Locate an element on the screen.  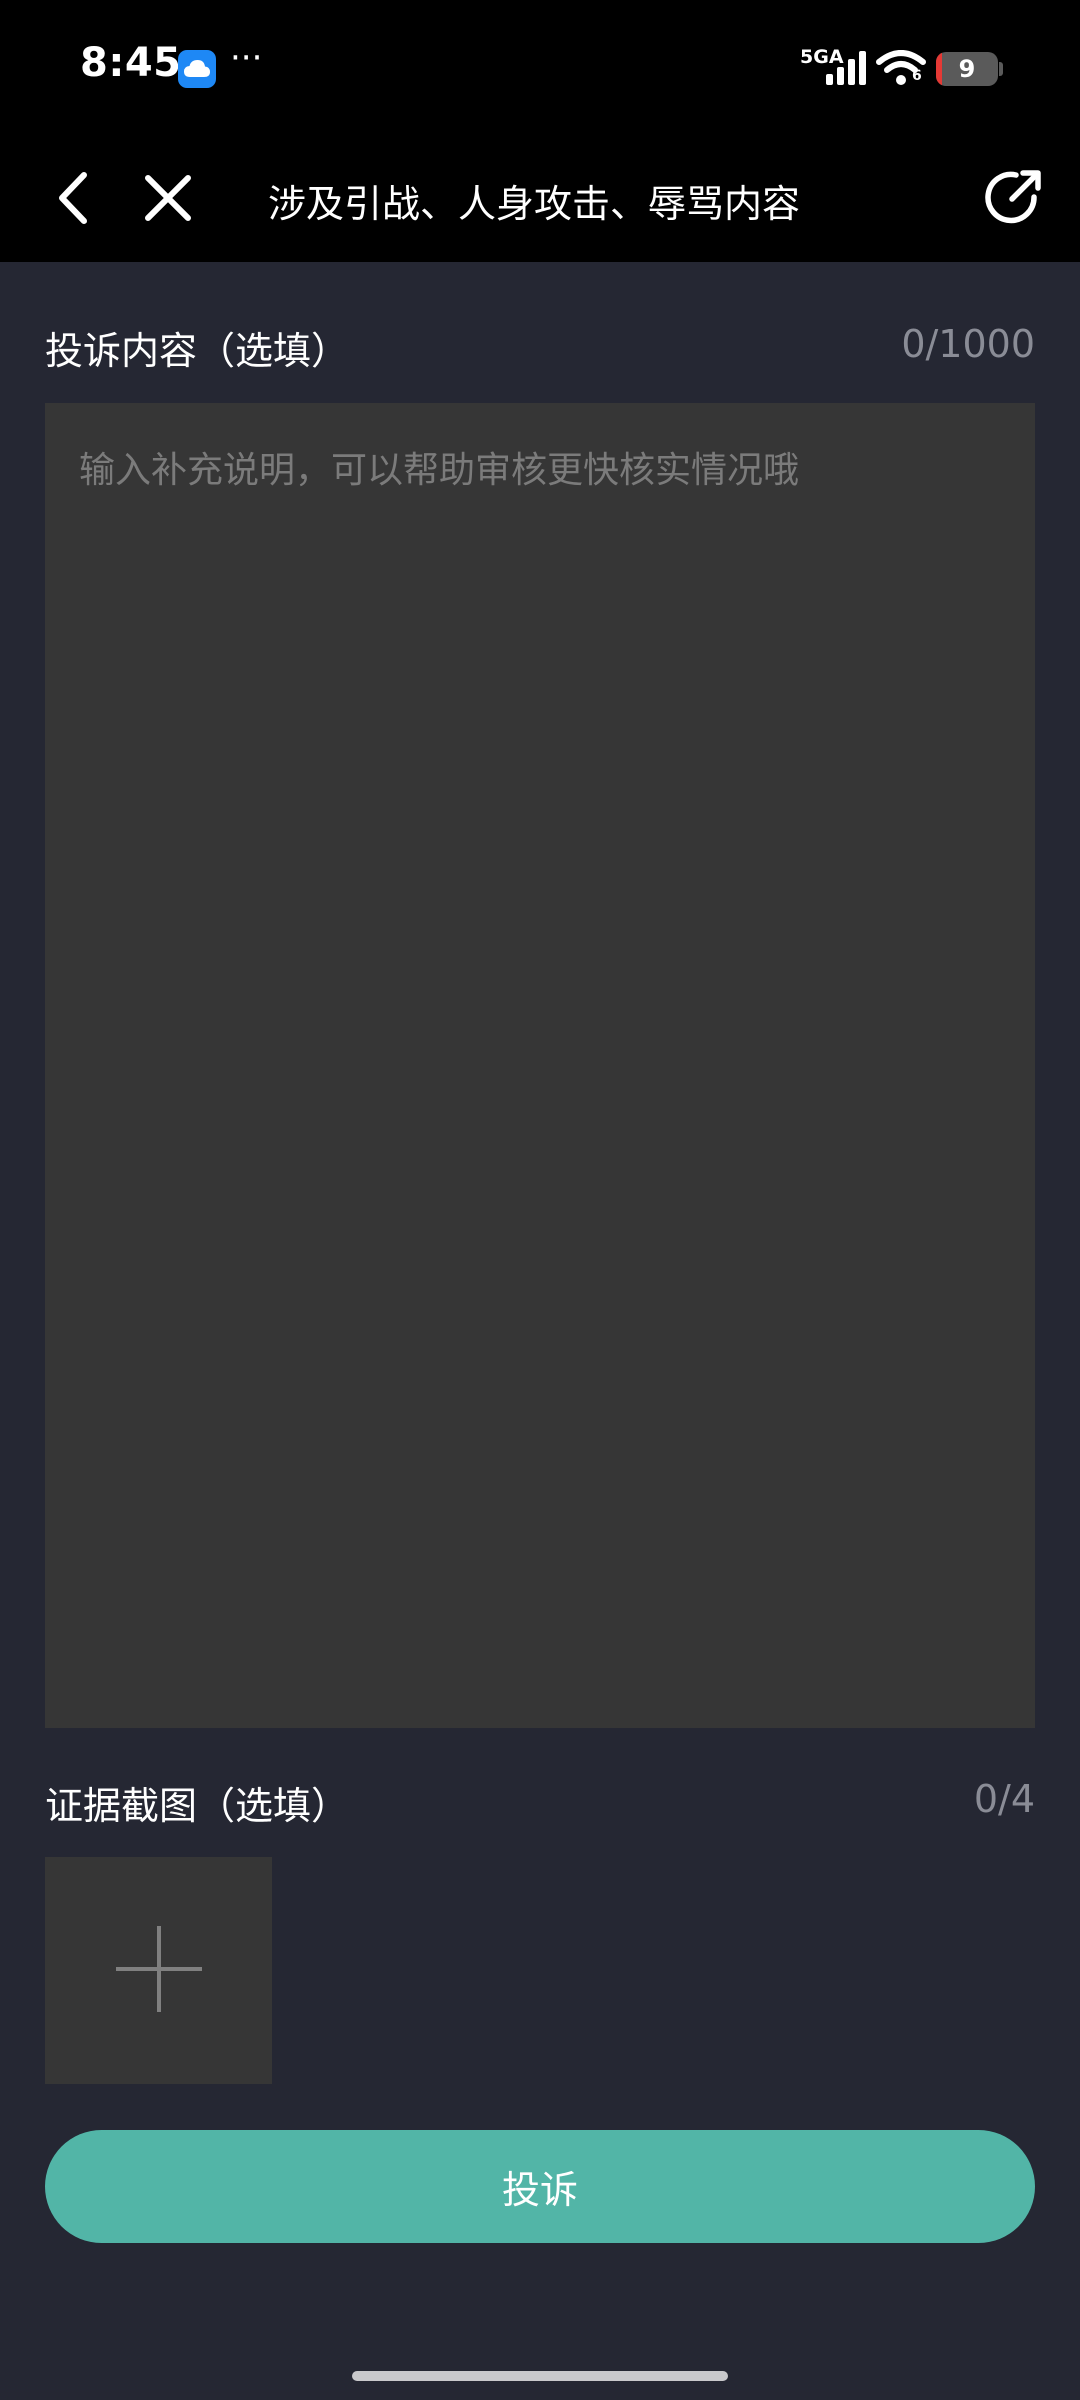
evidence-counter: 0/4 is located at coordinates (1004, 1799).